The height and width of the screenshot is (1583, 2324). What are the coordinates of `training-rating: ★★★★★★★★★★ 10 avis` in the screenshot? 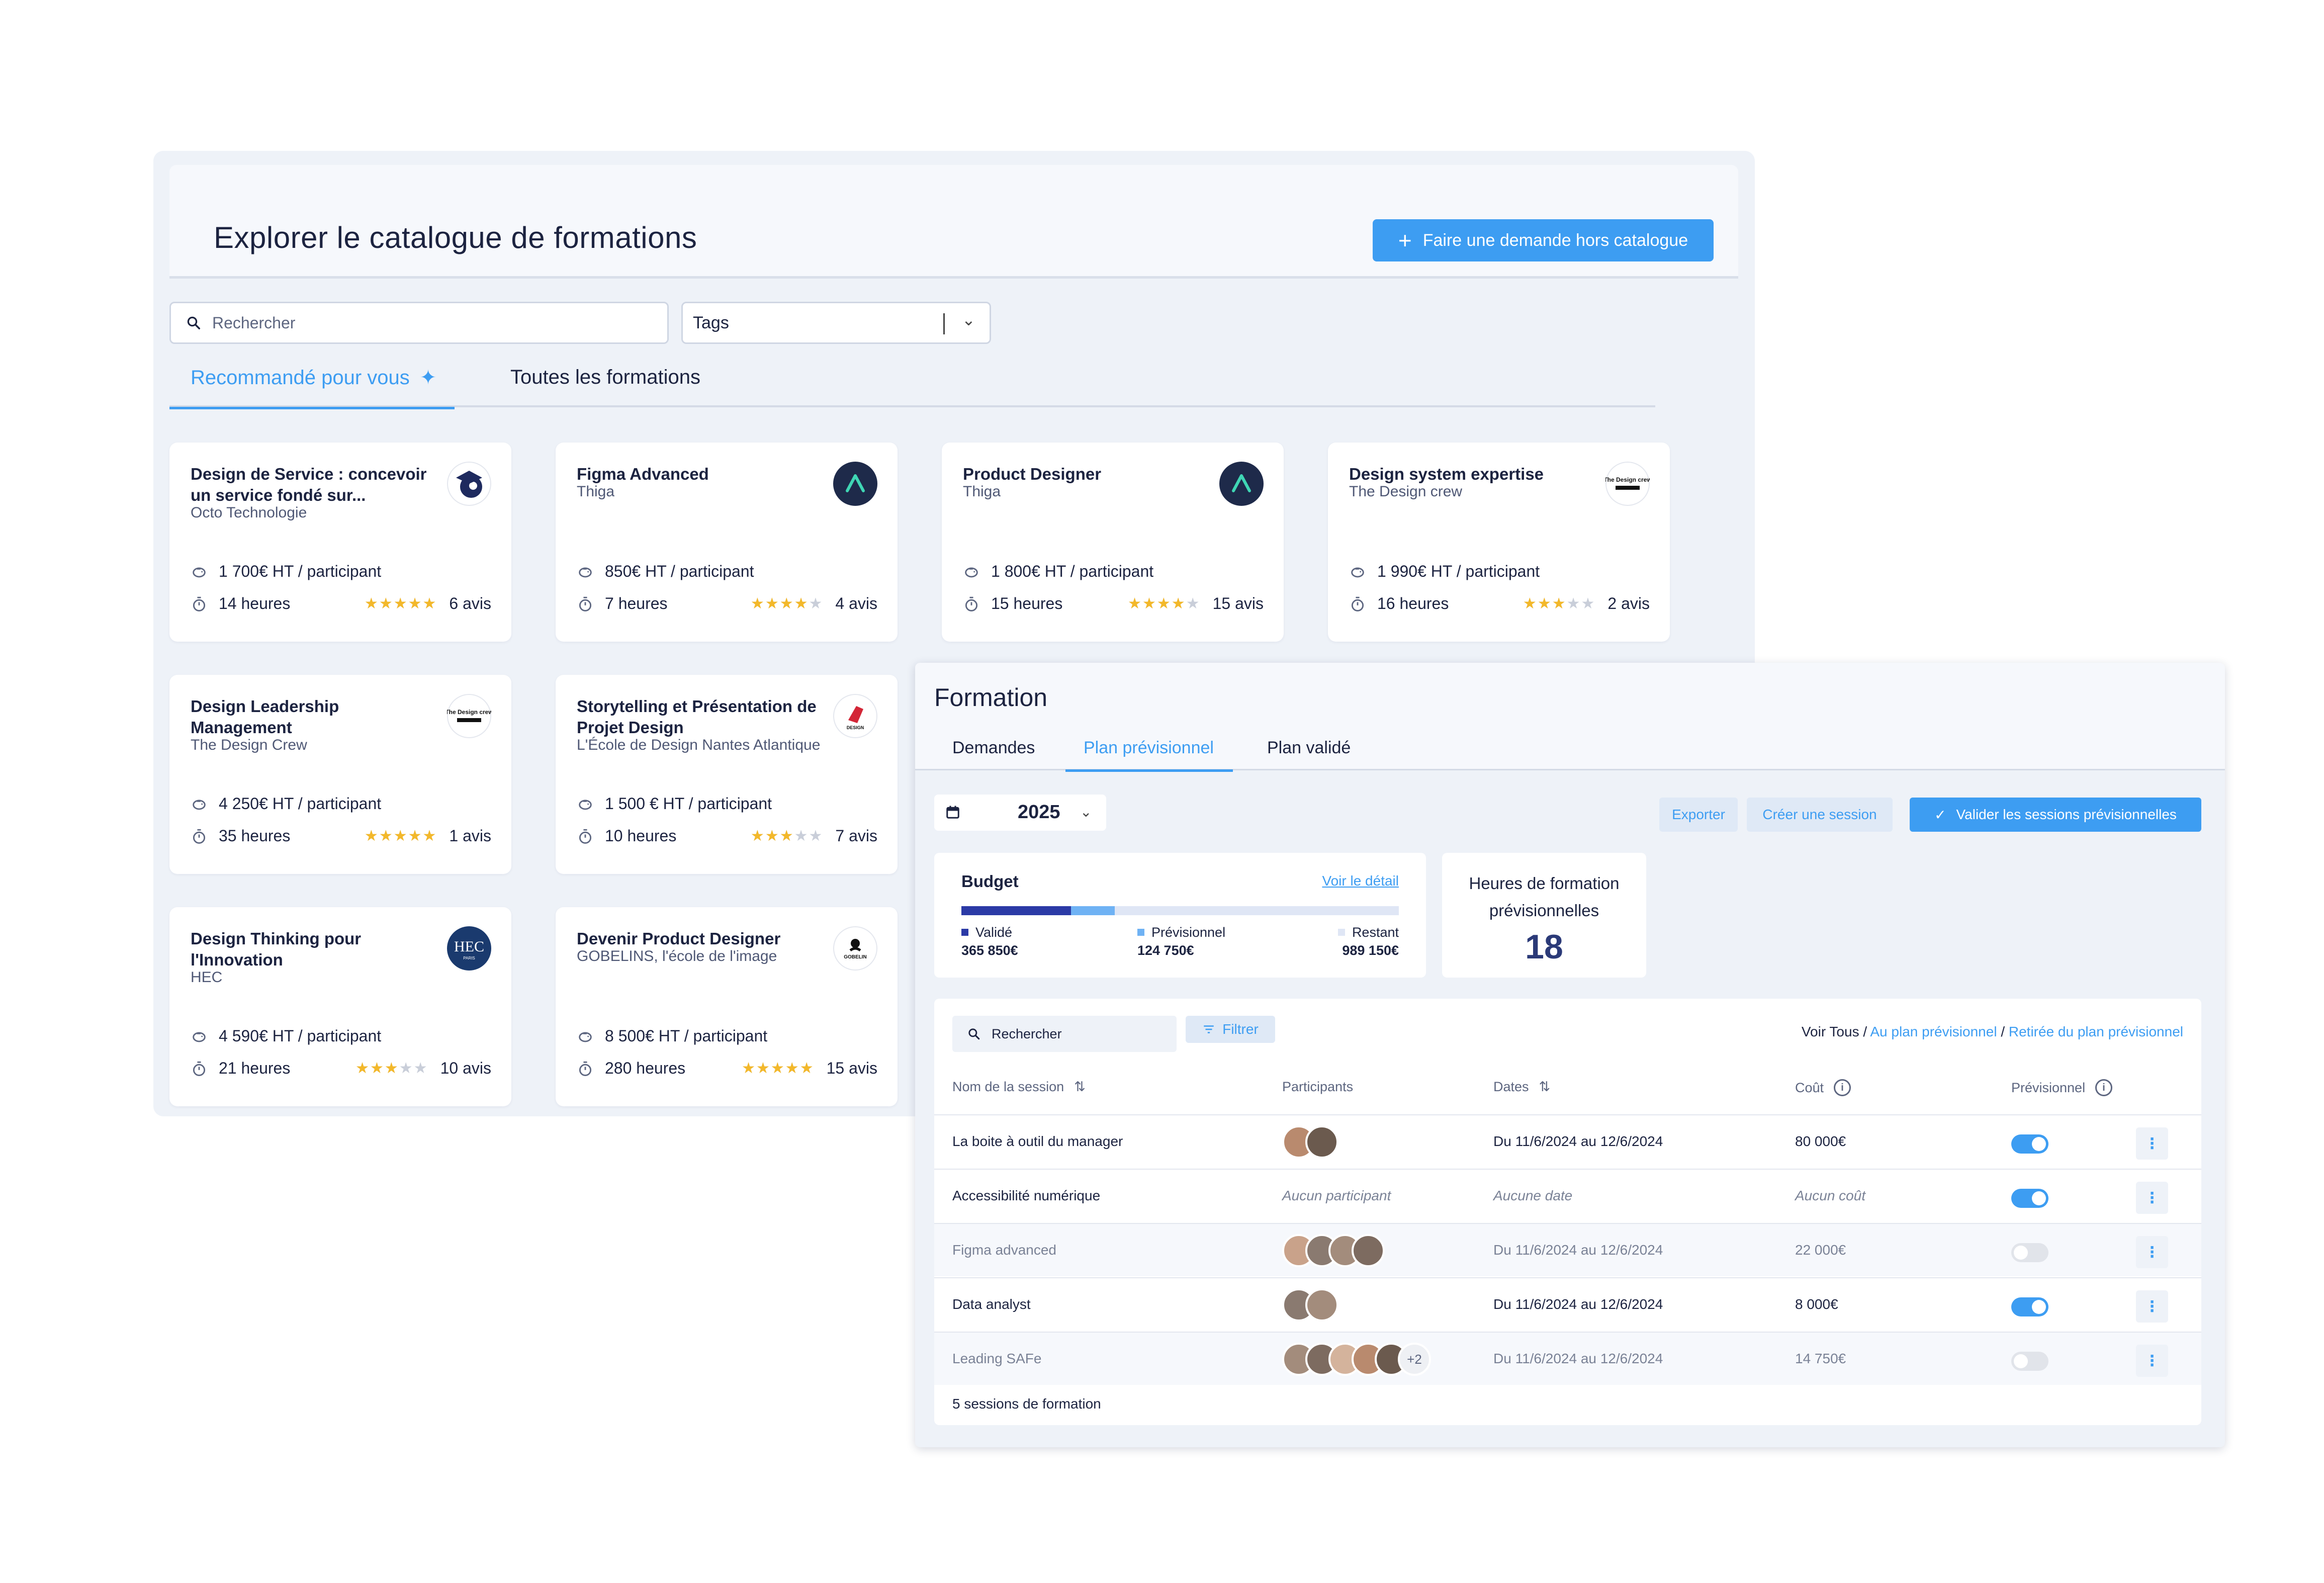 It's located at (423, 1069).